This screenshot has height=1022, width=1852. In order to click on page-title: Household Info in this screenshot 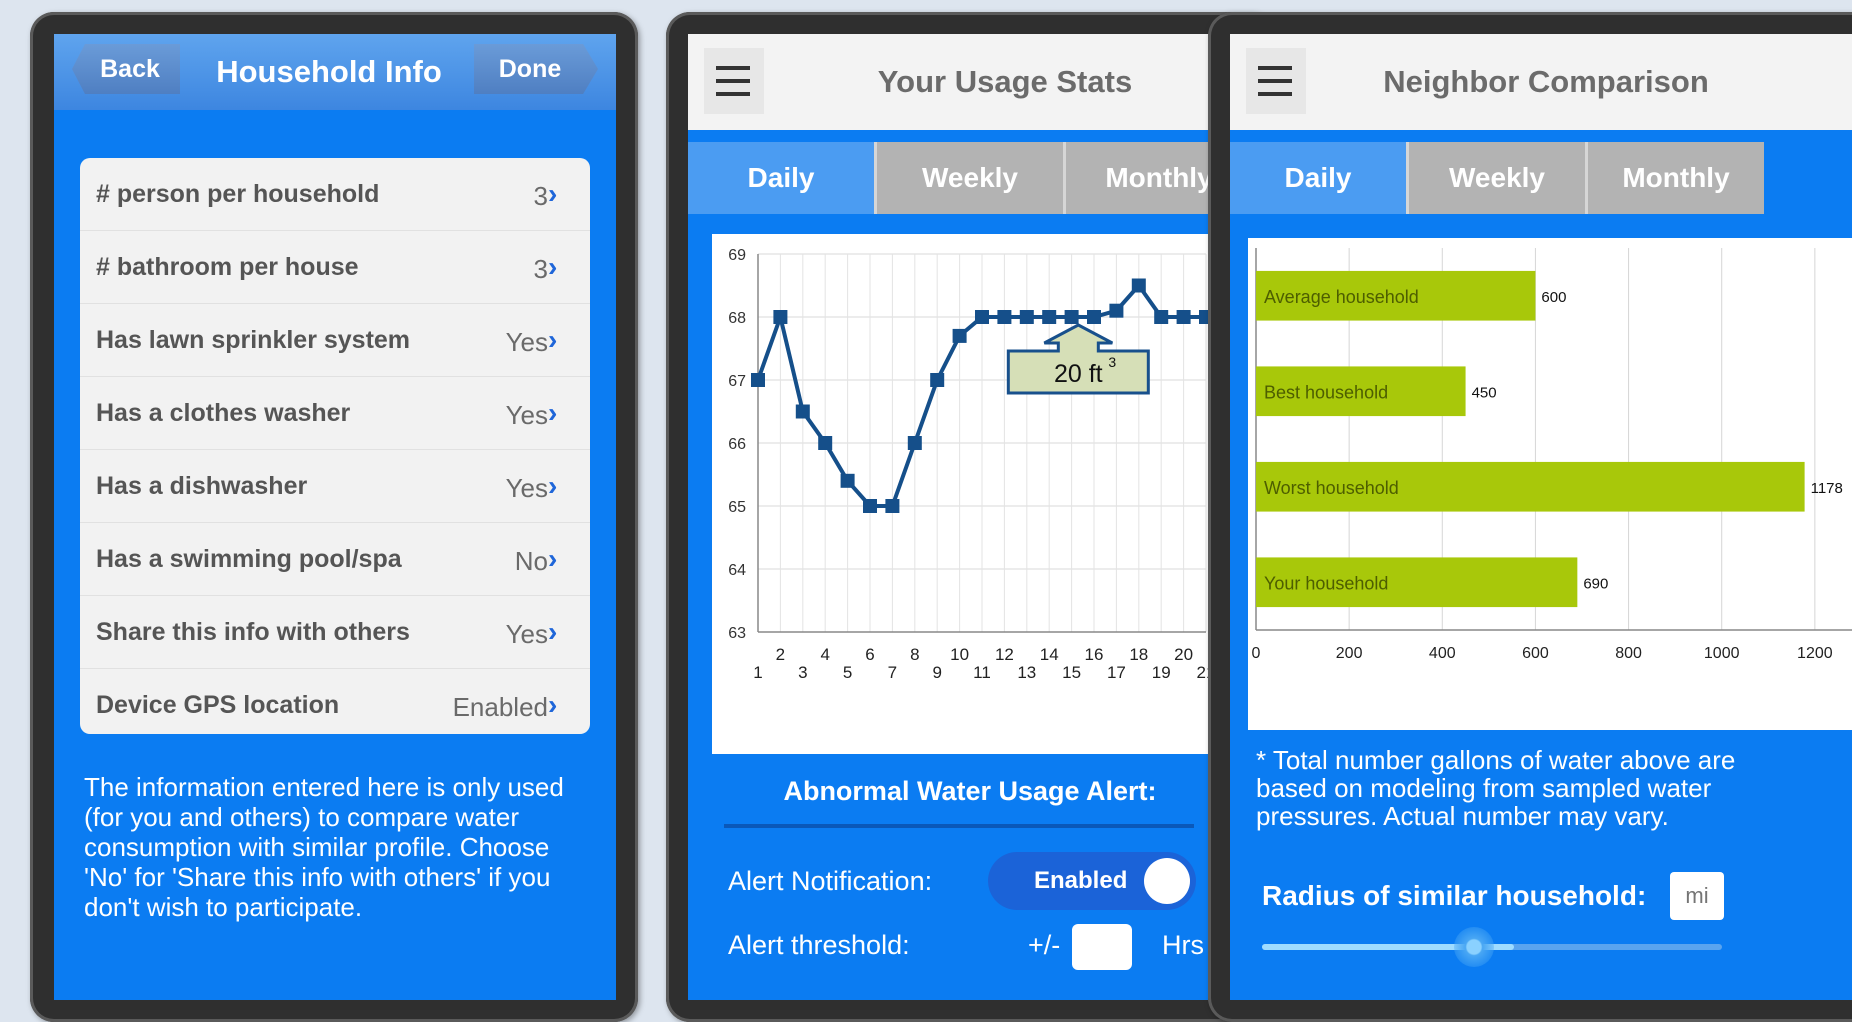, I will do `click(329, 71)`.